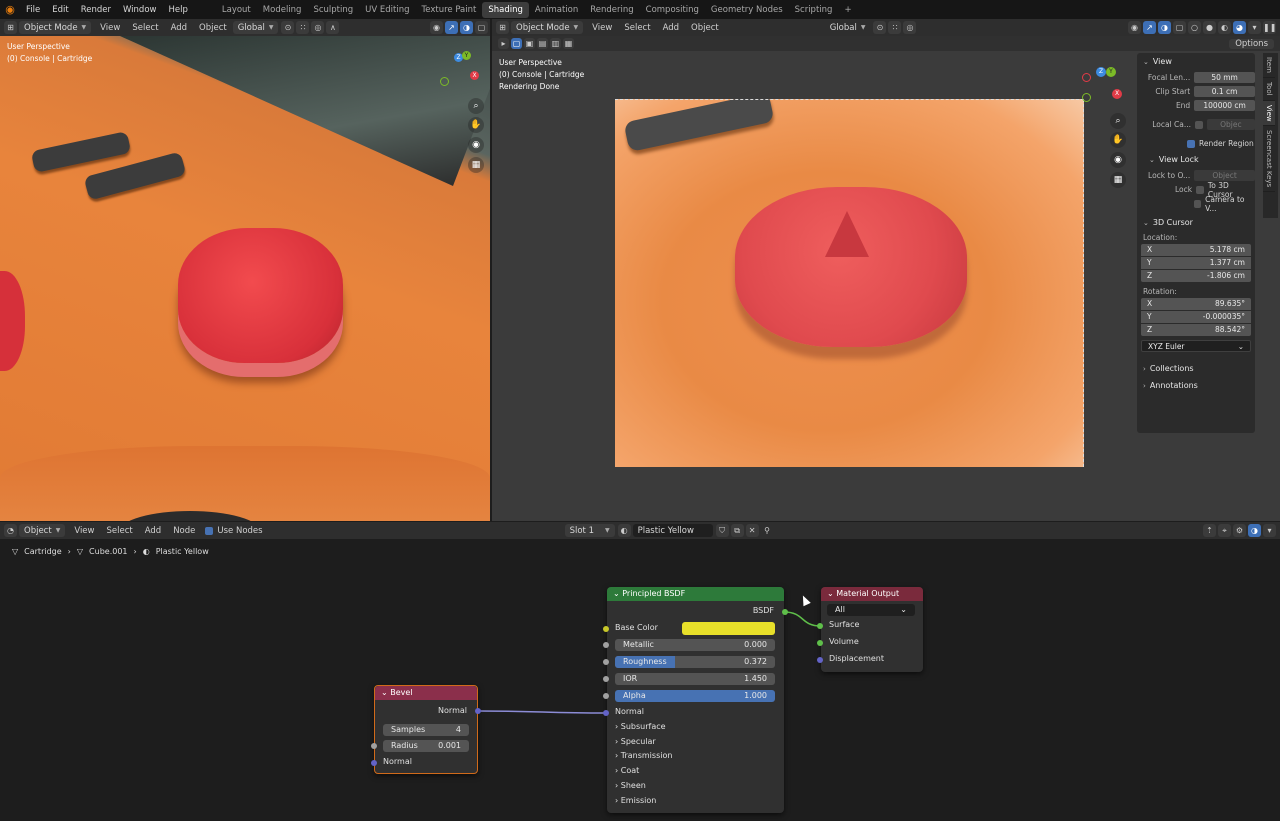 Image resolution: width=1280 pixels, height=821 pixels. What do you see at coordinates (426, 746) in the screenshot?
I see `bevel-radius-field: Radius 0.001` at bounding box center [426, 746].